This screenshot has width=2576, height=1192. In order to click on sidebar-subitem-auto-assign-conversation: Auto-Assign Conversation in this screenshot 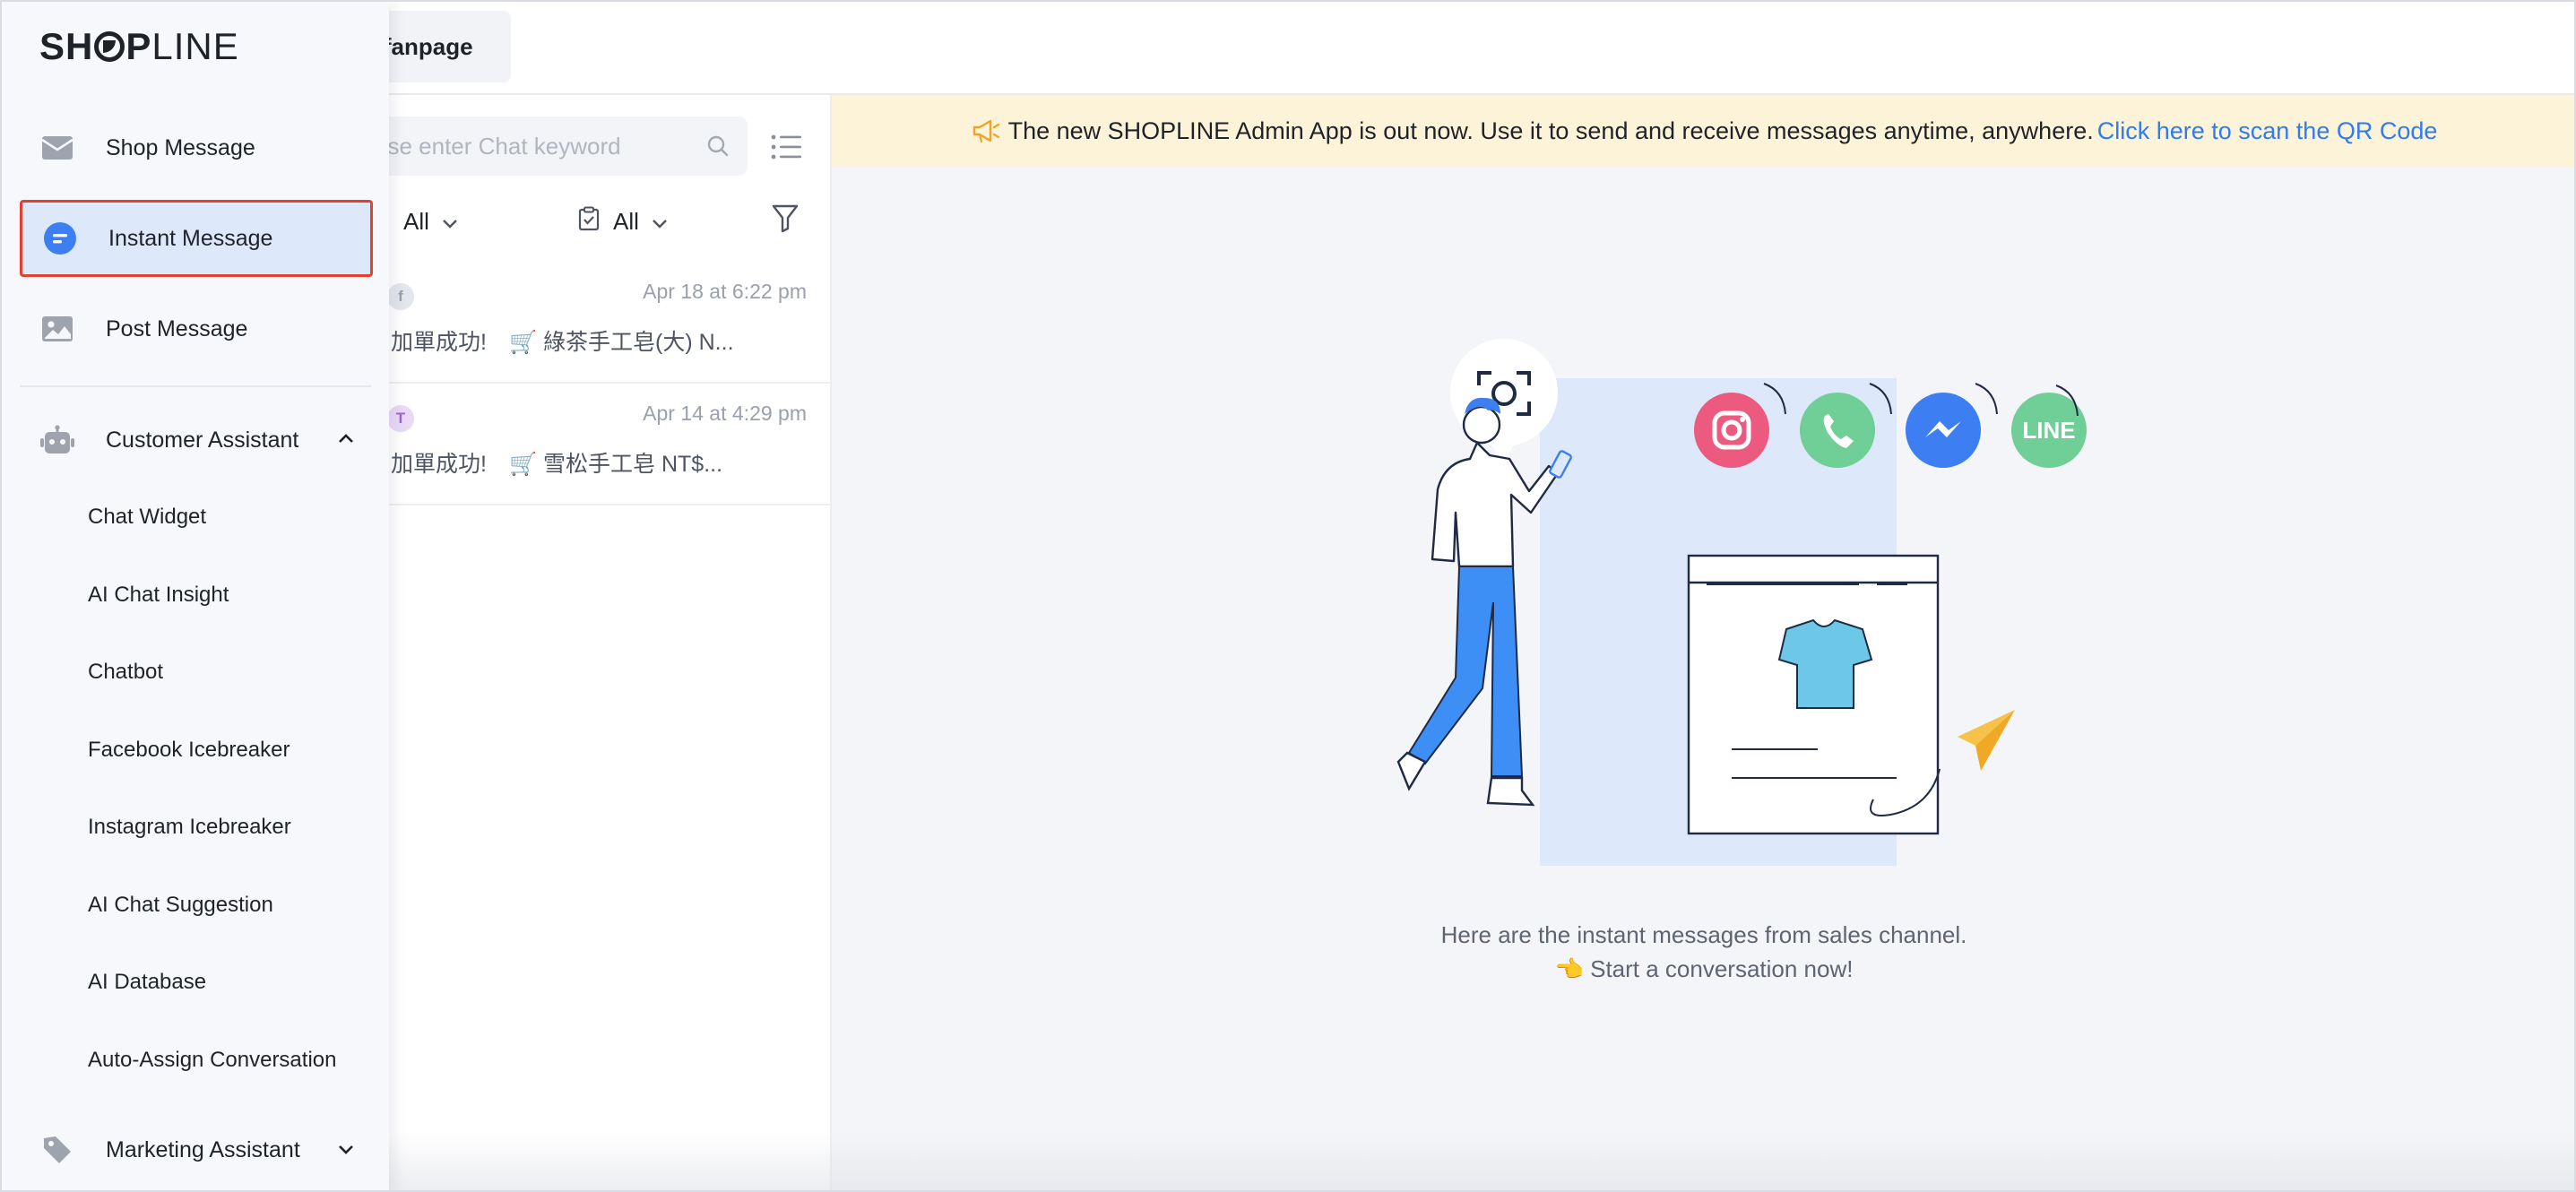, I will do `click(212, 1060)`.